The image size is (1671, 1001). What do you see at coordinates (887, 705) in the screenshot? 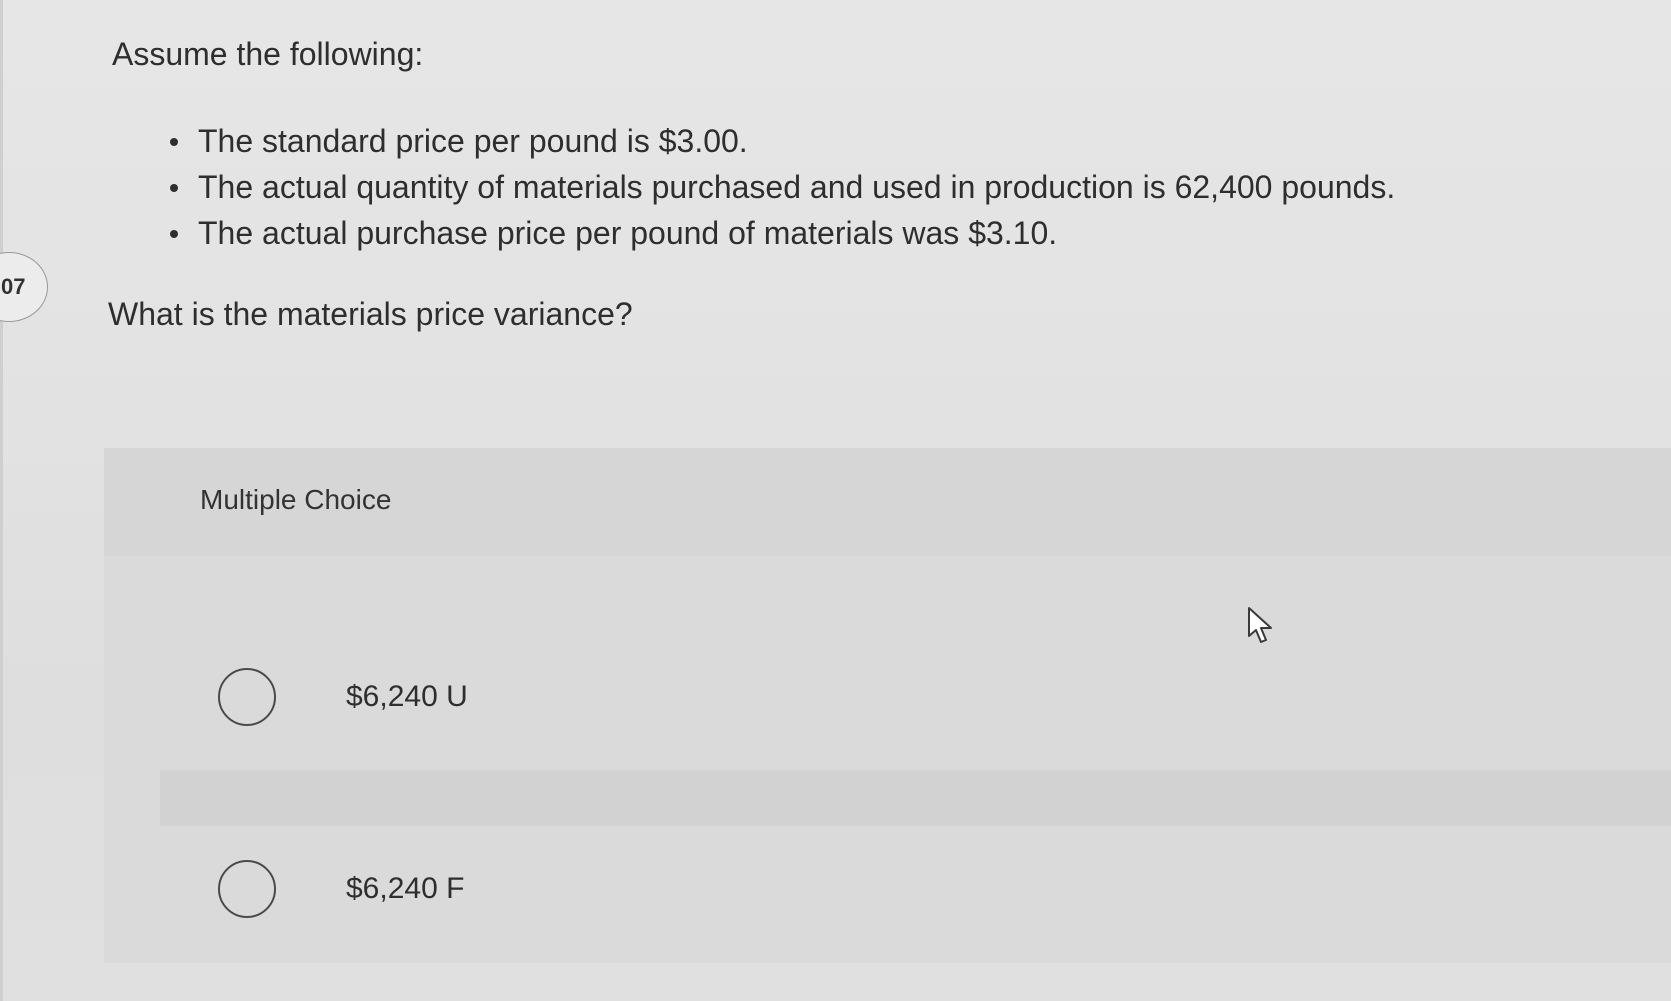
I see `answer-option-1: $6,240 U` at bounding box center [887, 705].